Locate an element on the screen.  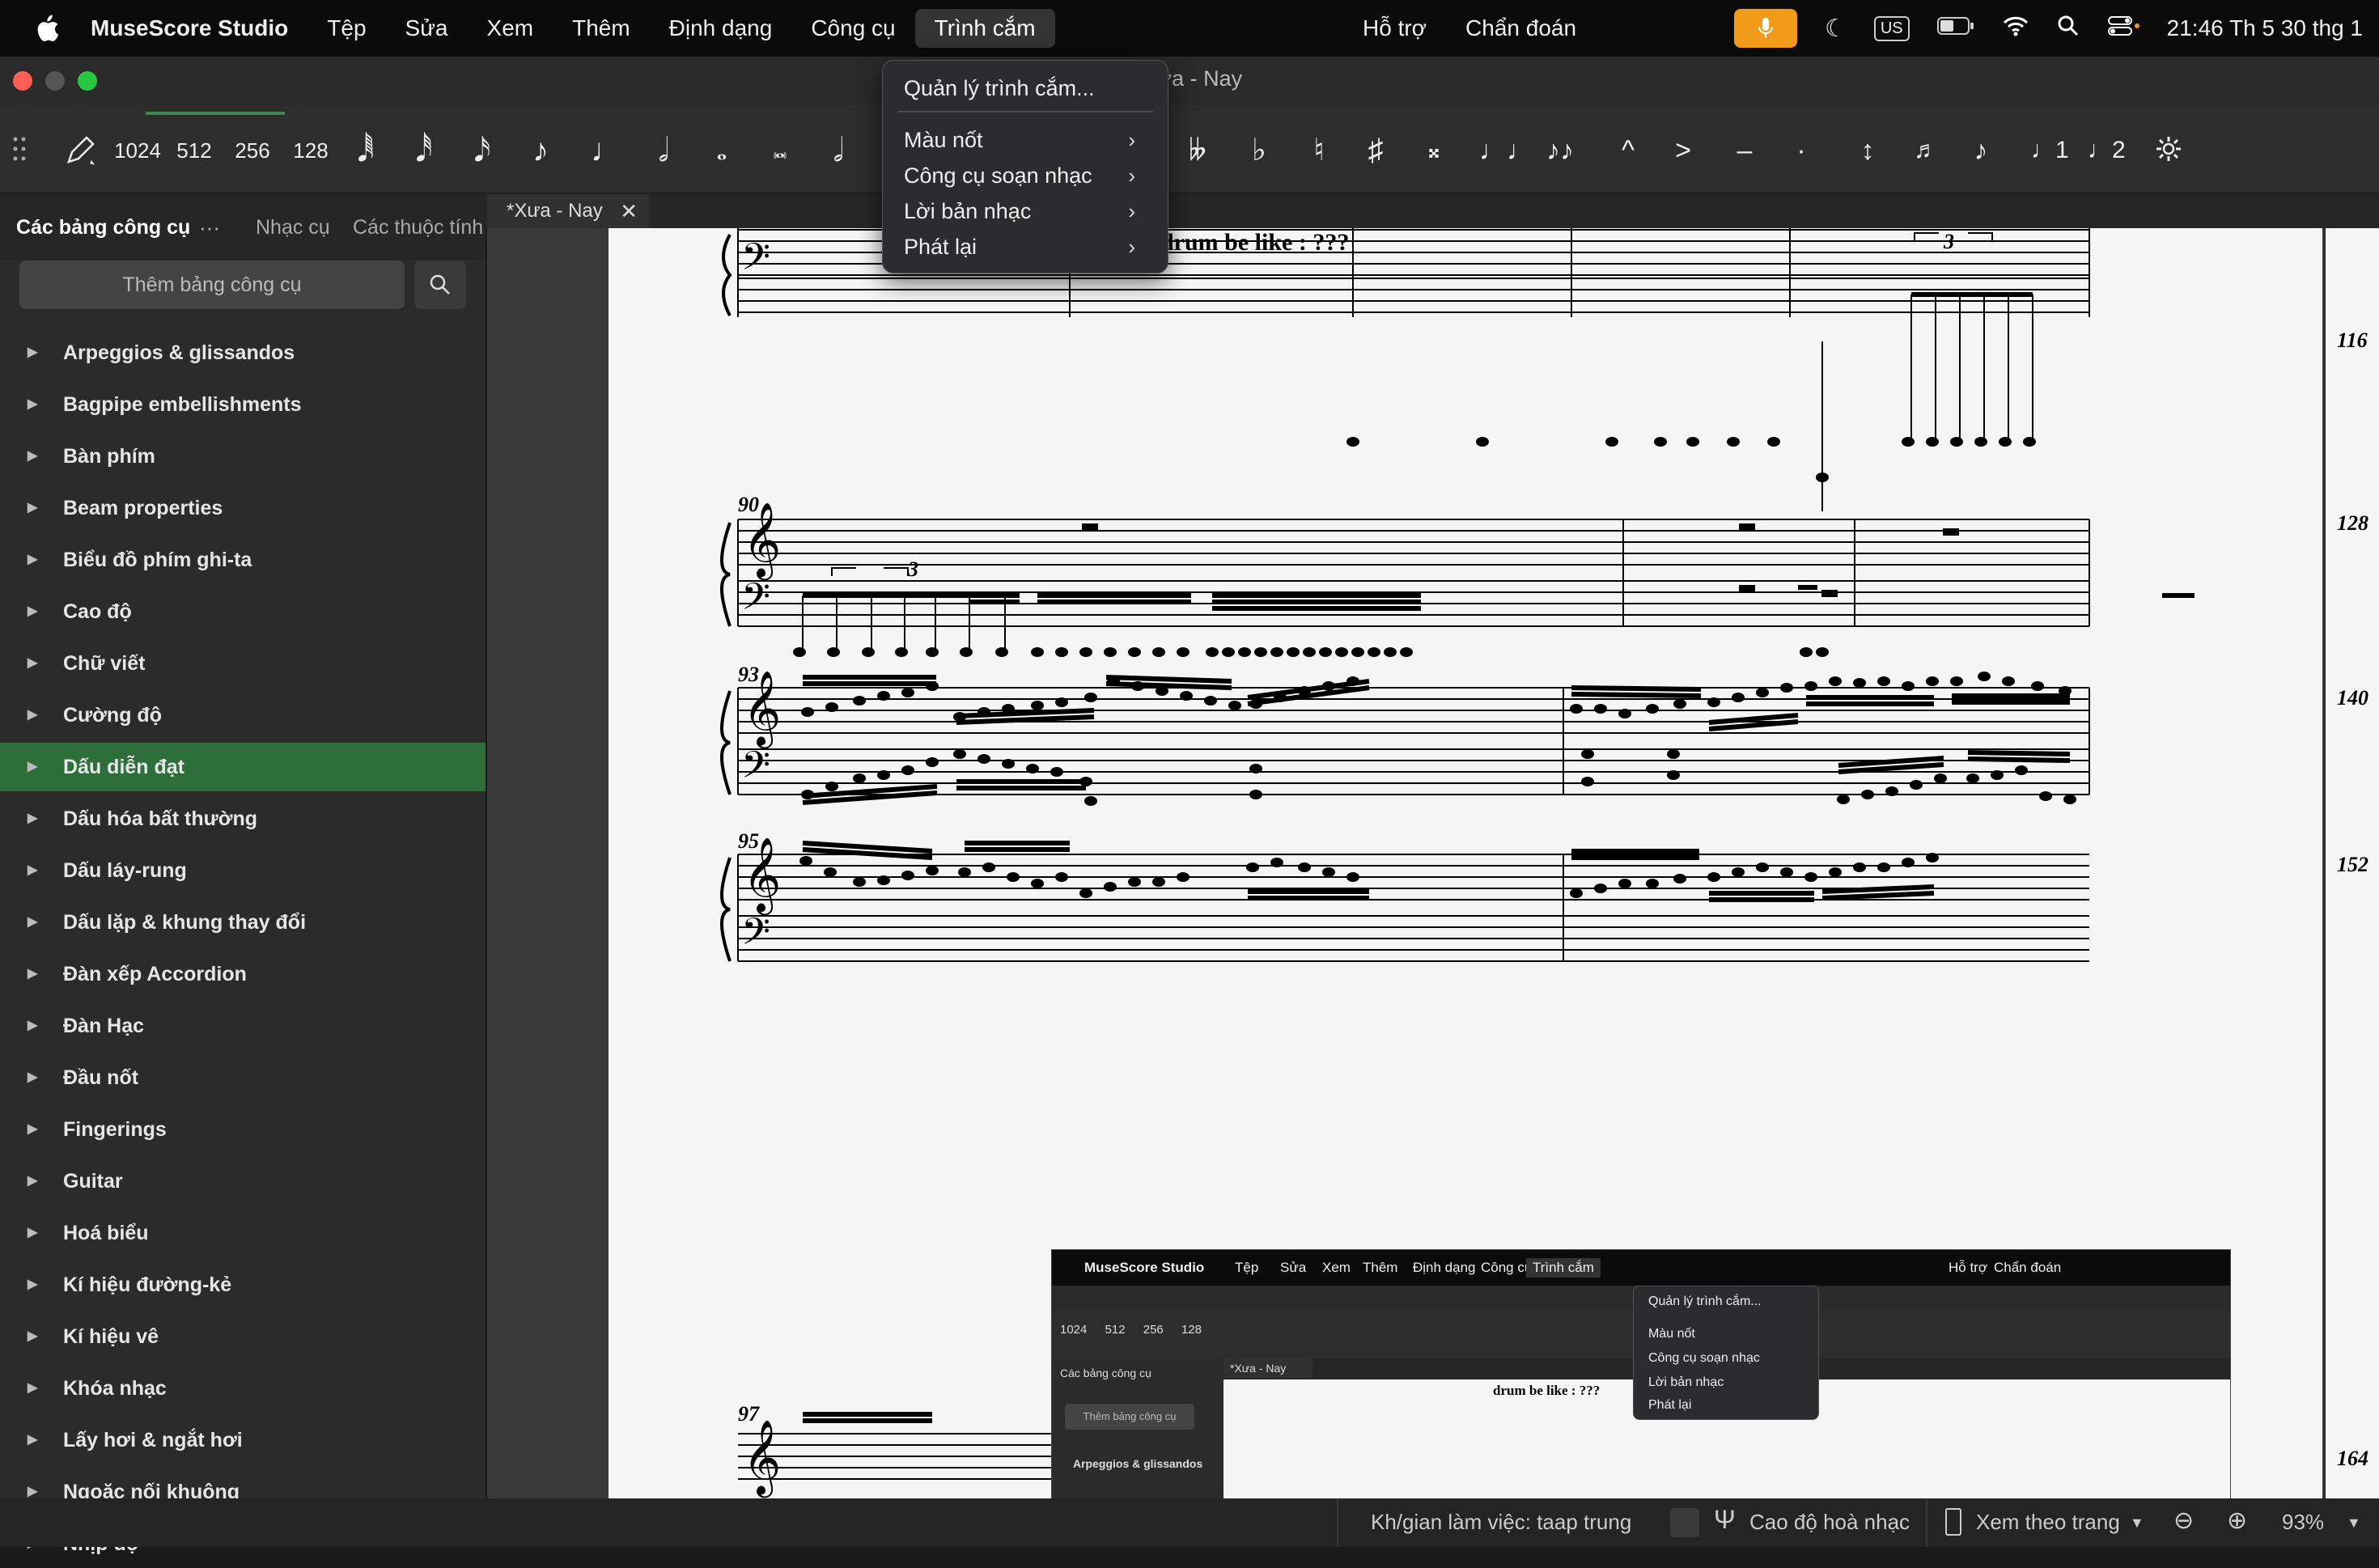
palette-item: ▶ Bàn phím is located at coordinates (243, 457).